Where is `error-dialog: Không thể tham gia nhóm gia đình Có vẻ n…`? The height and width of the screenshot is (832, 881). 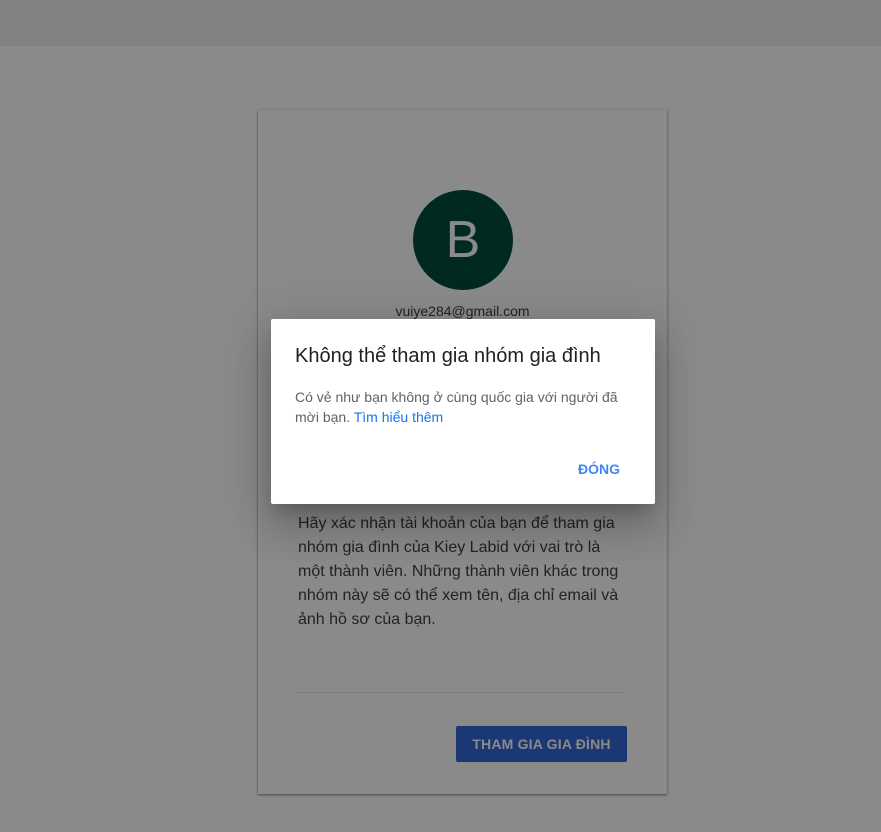 error-dialog: Không thể tham gia nhóm gia đình Có vẻ n… is located at coordinates (463, 411).